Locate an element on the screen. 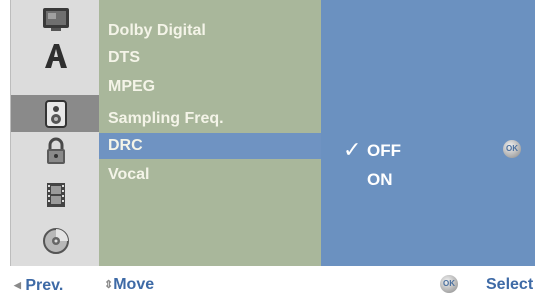  sidebar-item-language is located at coordinates (55, 55).